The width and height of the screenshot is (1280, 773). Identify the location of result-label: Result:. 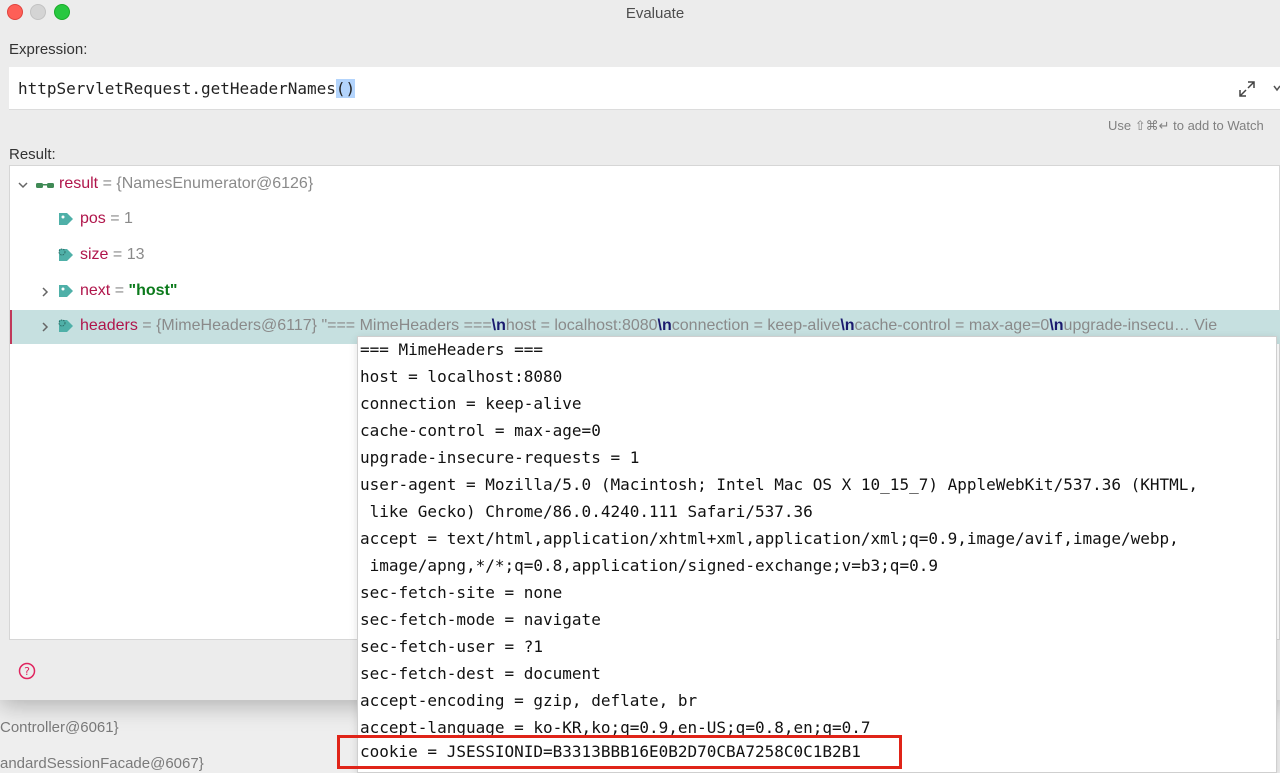
(32, 154).